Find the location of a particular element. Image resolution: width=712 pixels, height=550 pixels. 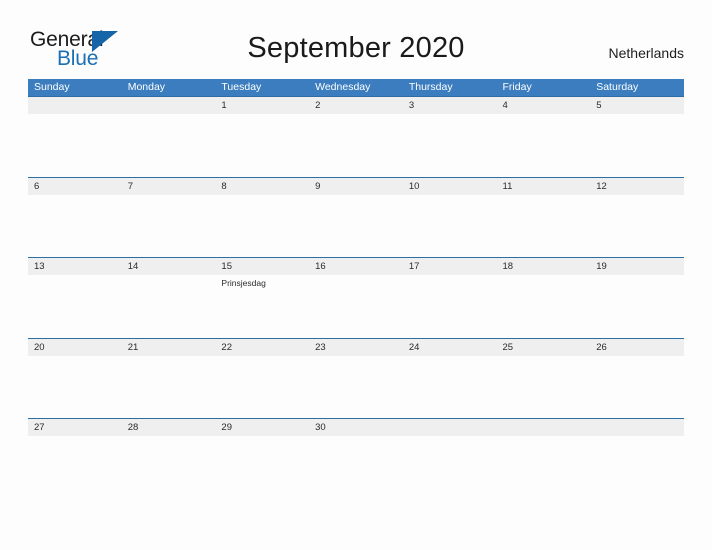

day-cell: 22 is located at coordinates (262, 347).